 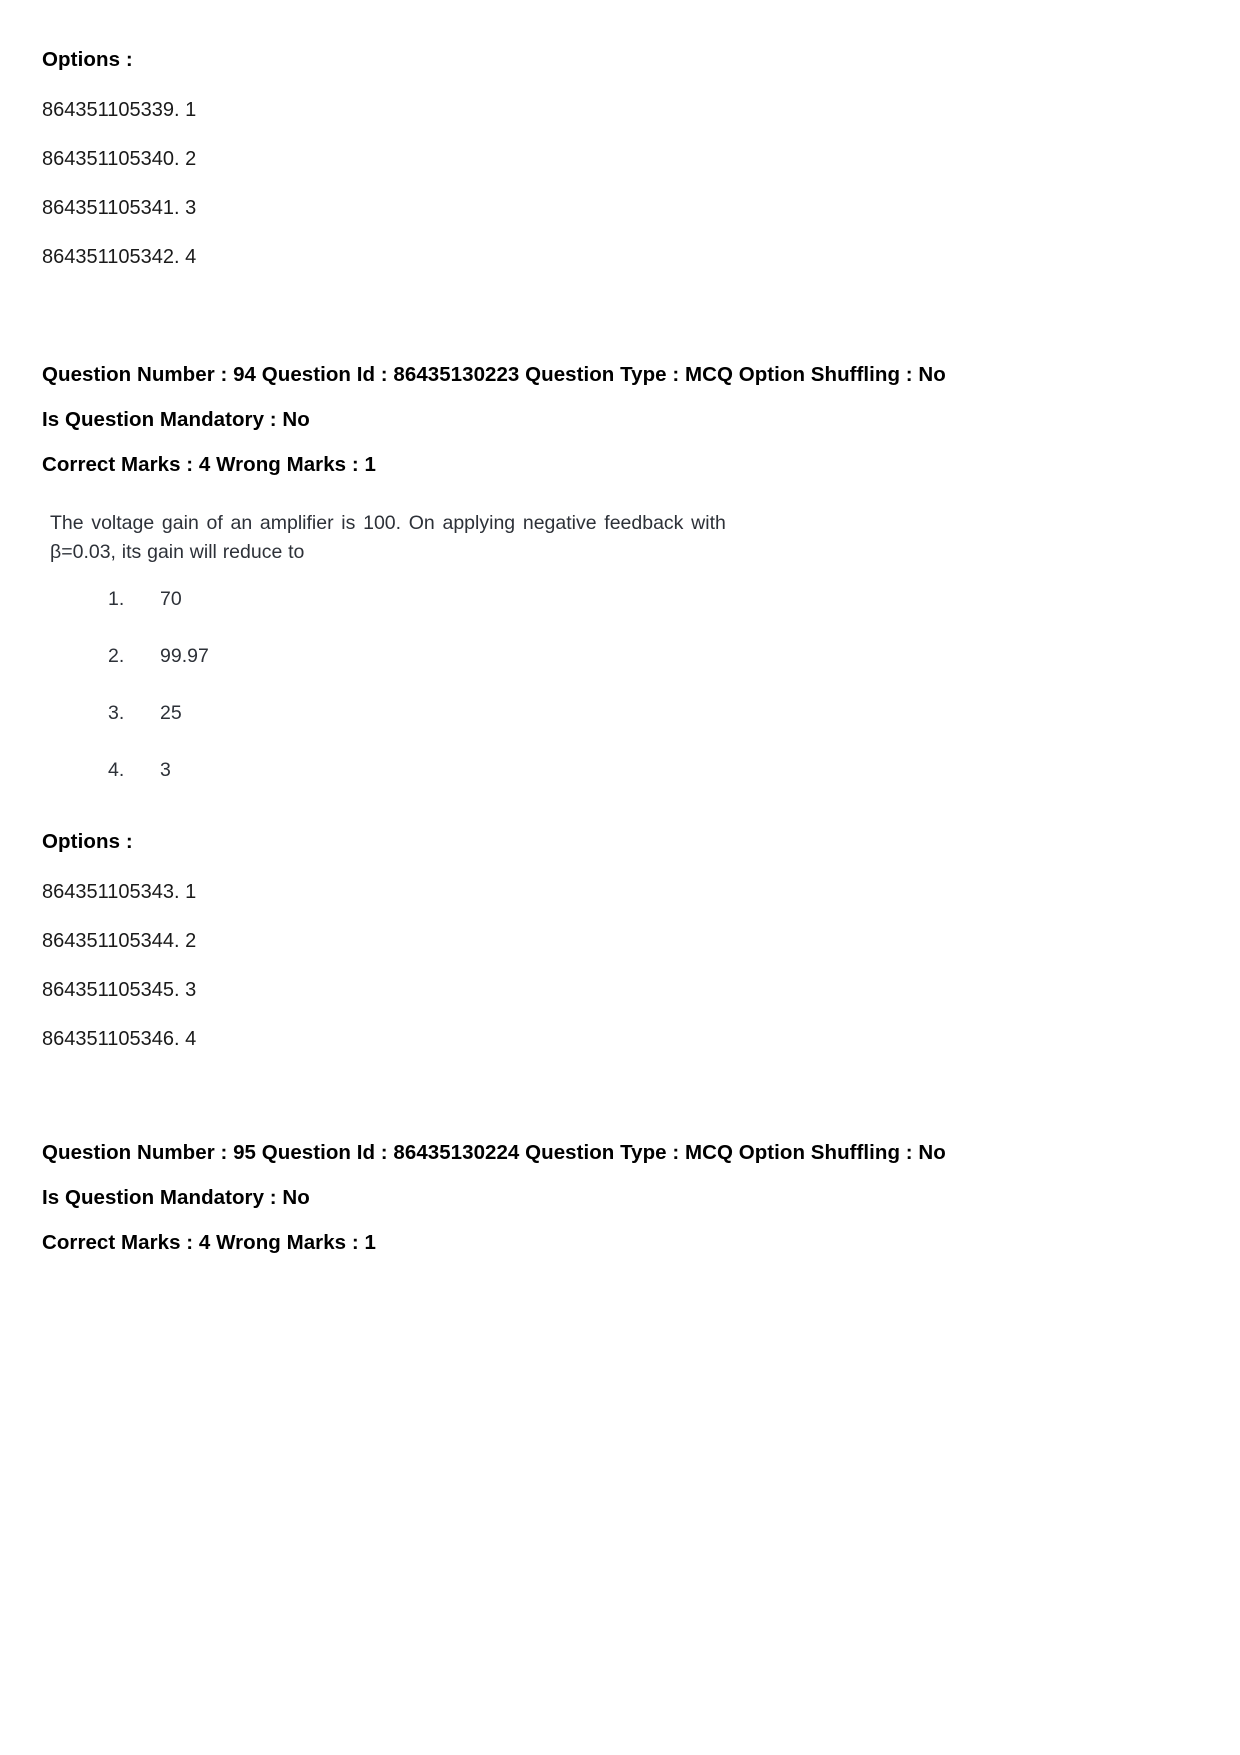 I want to click on option-id-row: 864351105341. 3, so click(x=119, y=208).